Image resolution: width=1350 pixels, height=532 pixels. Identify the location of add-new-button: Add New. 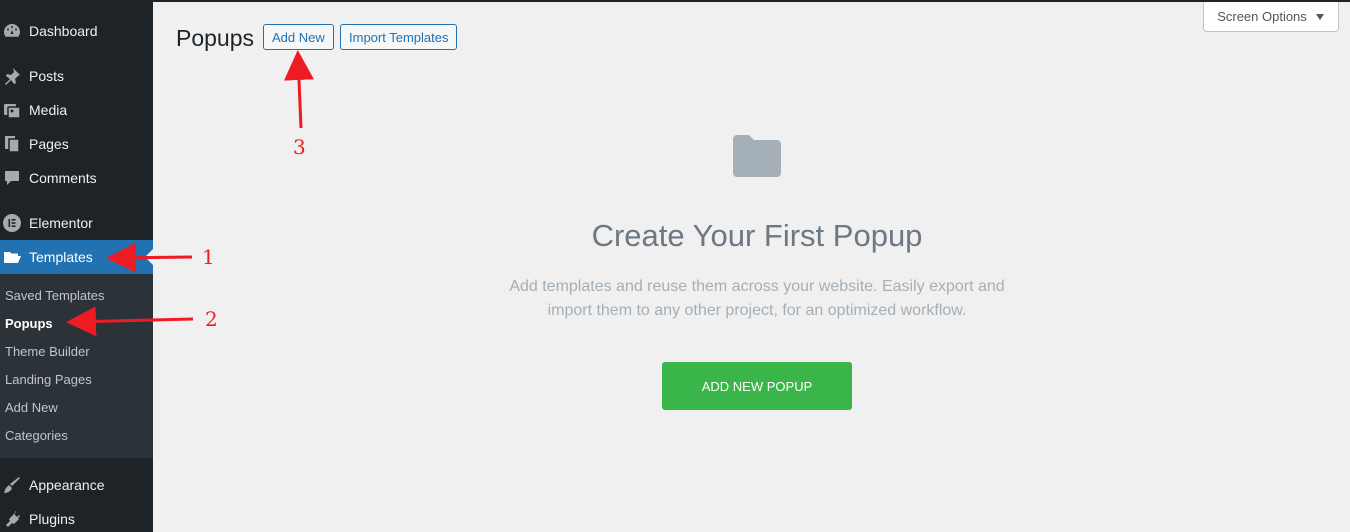
(298, 37).